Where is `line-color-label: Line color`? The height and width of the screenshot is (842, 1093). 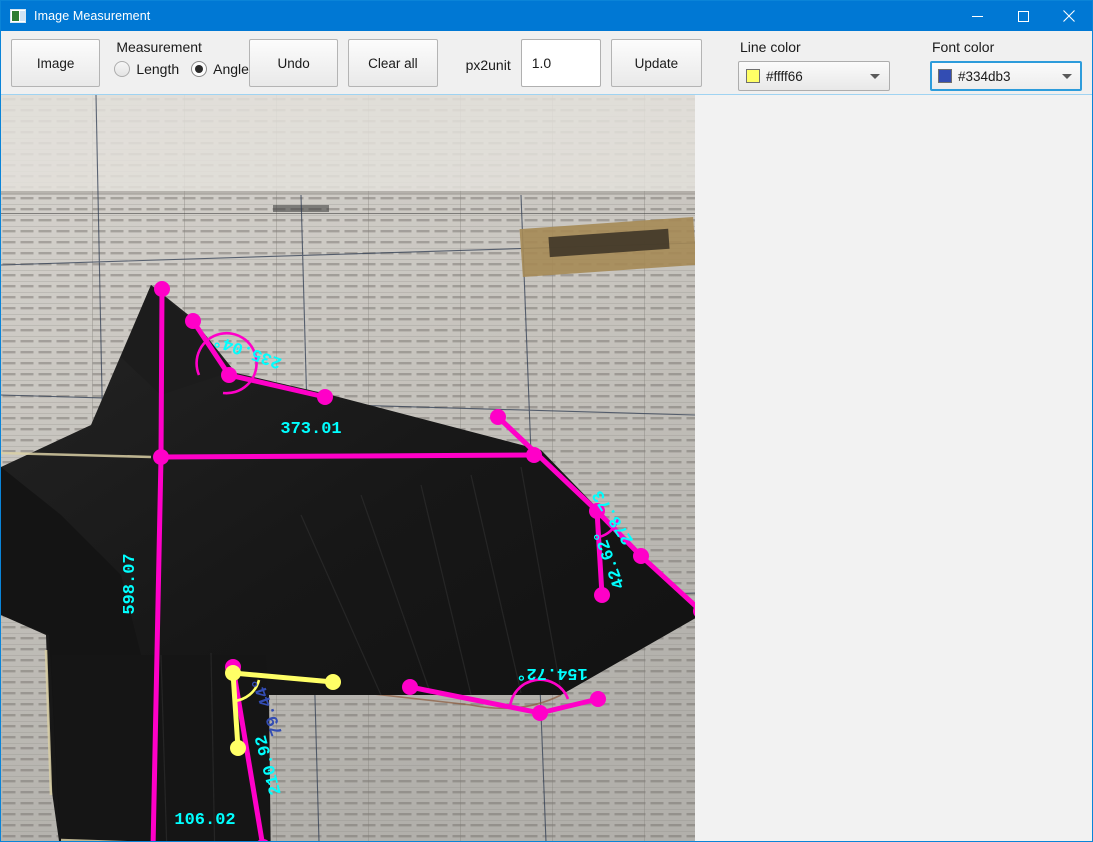 line-color-label: Line color is located at coordinates (770, 47).